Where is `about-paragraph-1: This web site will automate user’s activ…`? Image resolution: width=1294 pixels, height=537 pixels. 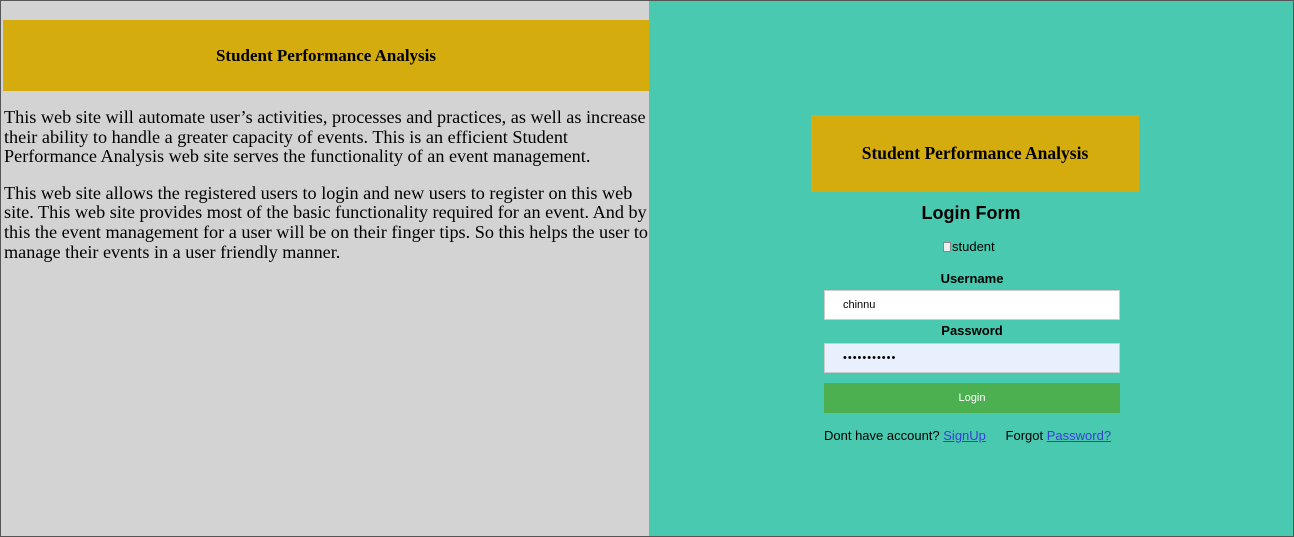
about-paragraph-1: This web site will automate user’s activ… is located at coordinates (325, 137).